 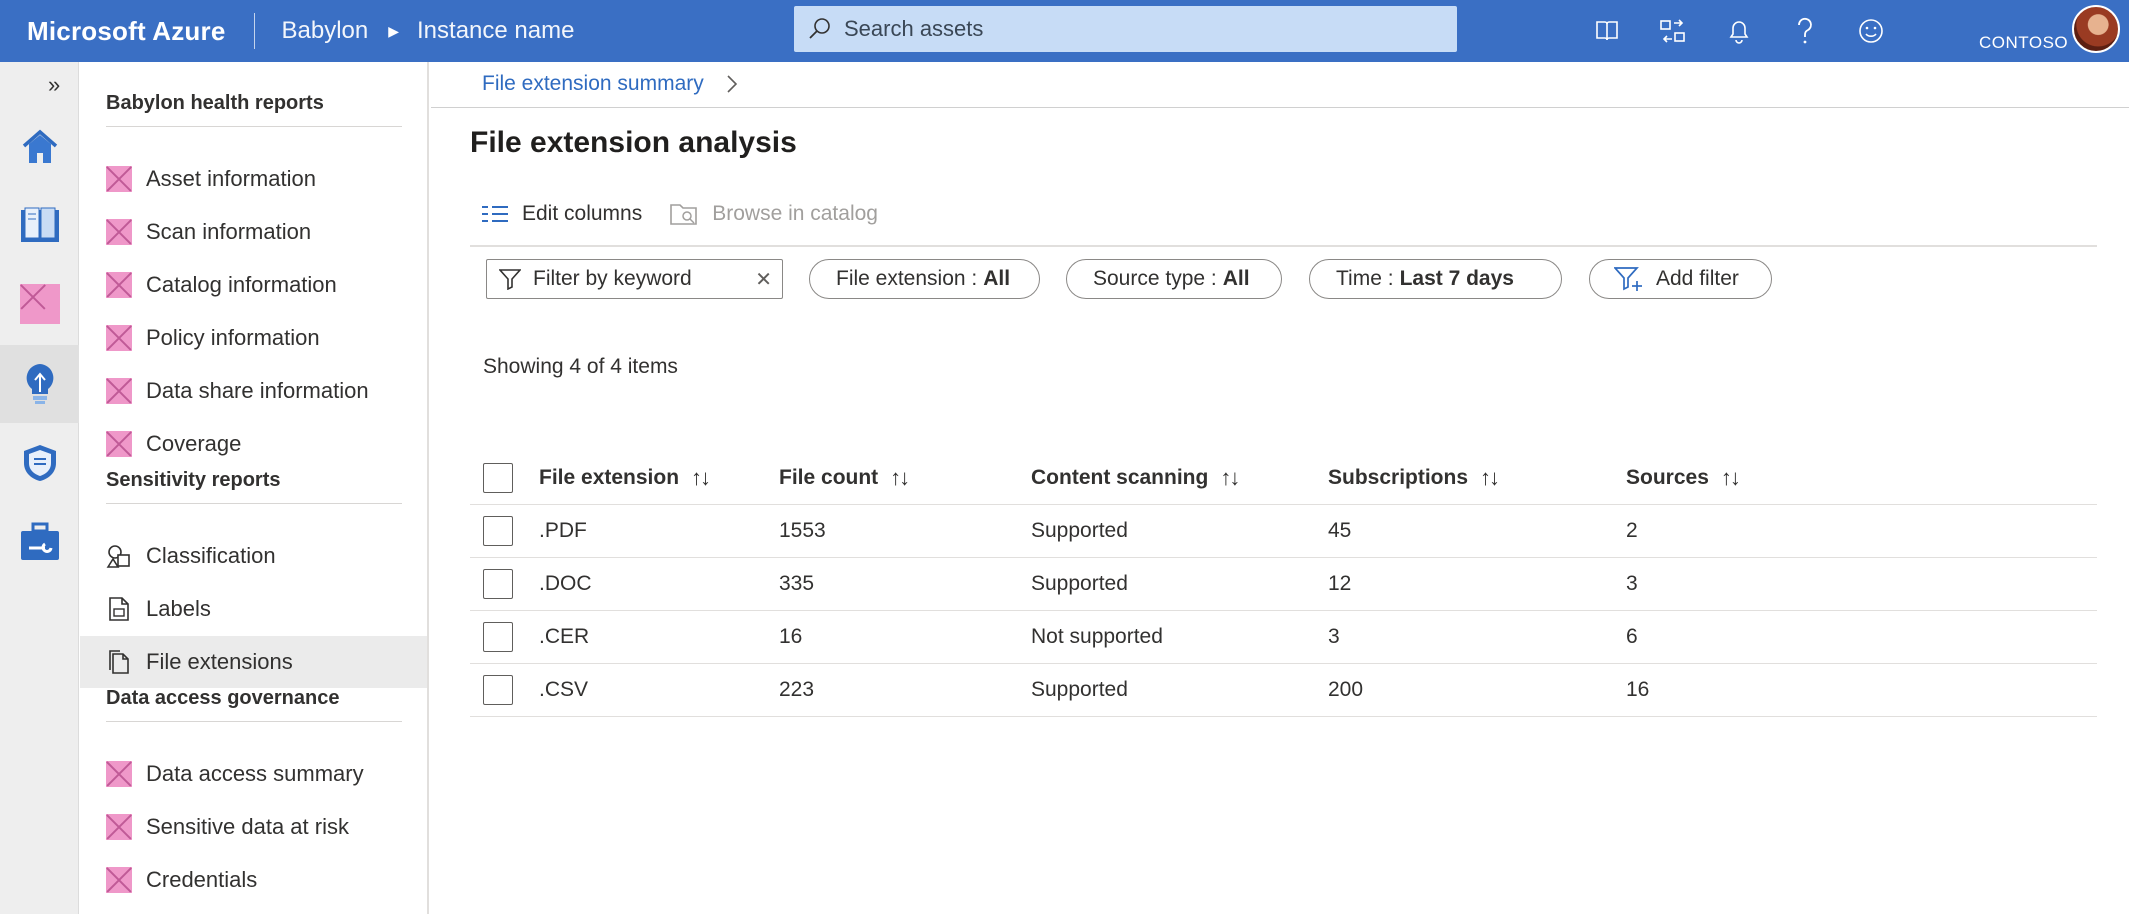 What do you see at coordinates (254, 31) in the screenshot?
I see `header-divider` at bounding box center [254, 31].